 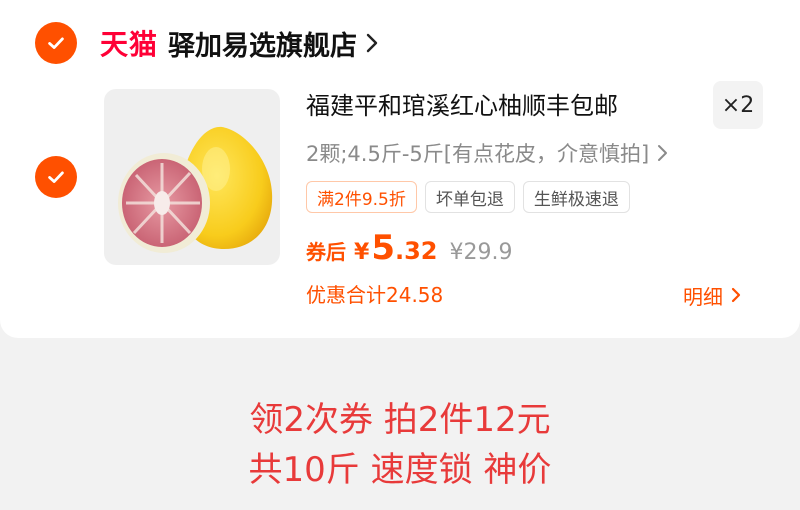 What do you see at coordinates (416, 251) in the screenshot?
I see `price-decimal: .32` at bounding box center [416, 251].